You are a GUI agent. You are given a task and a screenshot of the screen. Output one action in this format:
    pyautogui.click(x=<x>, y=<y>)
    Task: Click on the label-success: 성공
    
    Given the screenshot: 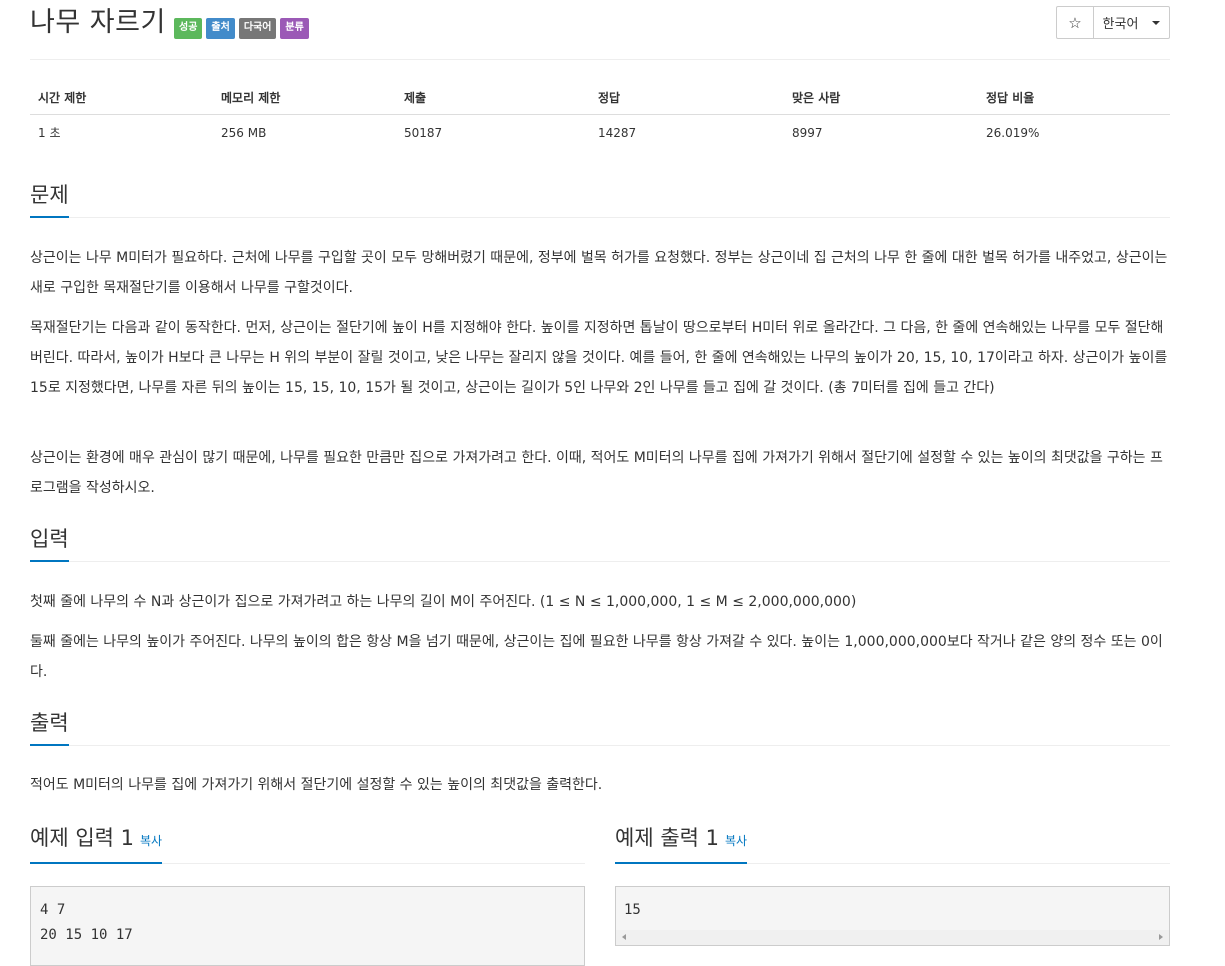 What is the action you would take?
    pyautogui.click(x=188, y=28)
    